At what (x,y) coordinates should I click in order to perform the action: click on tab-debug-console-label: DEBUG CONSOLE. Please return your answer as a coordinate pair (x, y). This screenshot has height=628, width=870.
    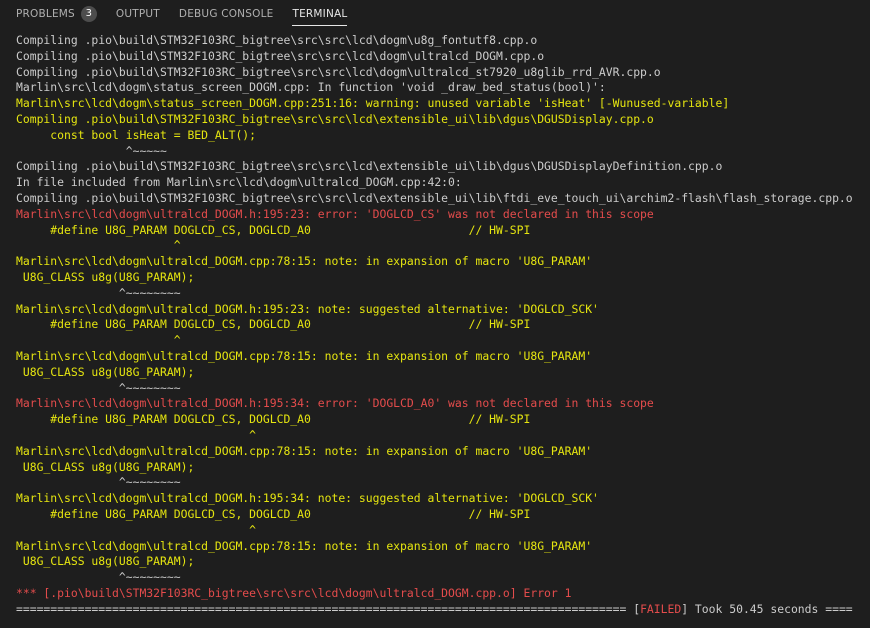
    Looking at the image, I should click on (226, 14).